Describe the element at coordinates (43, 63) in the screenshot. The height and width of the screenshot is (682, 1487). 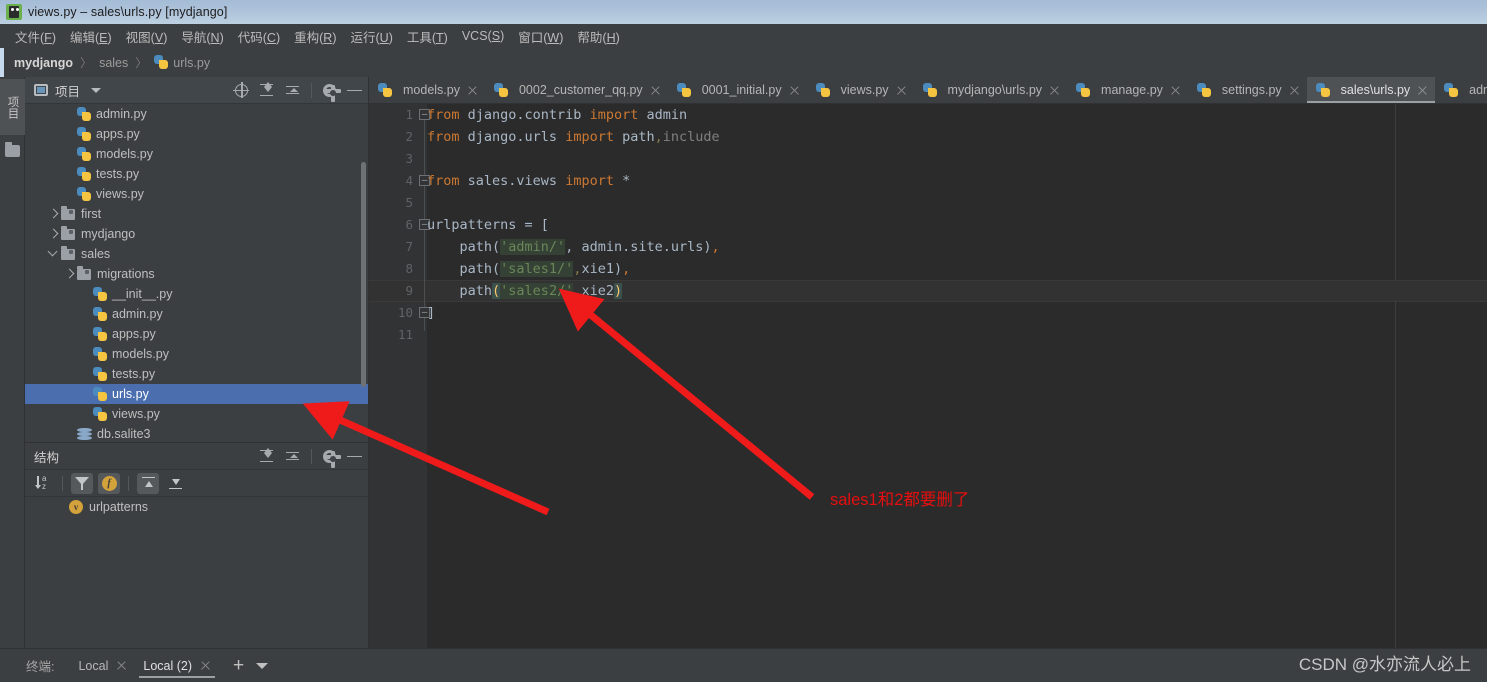
I see `breadcrumb-item-1: mydjango` at that location.